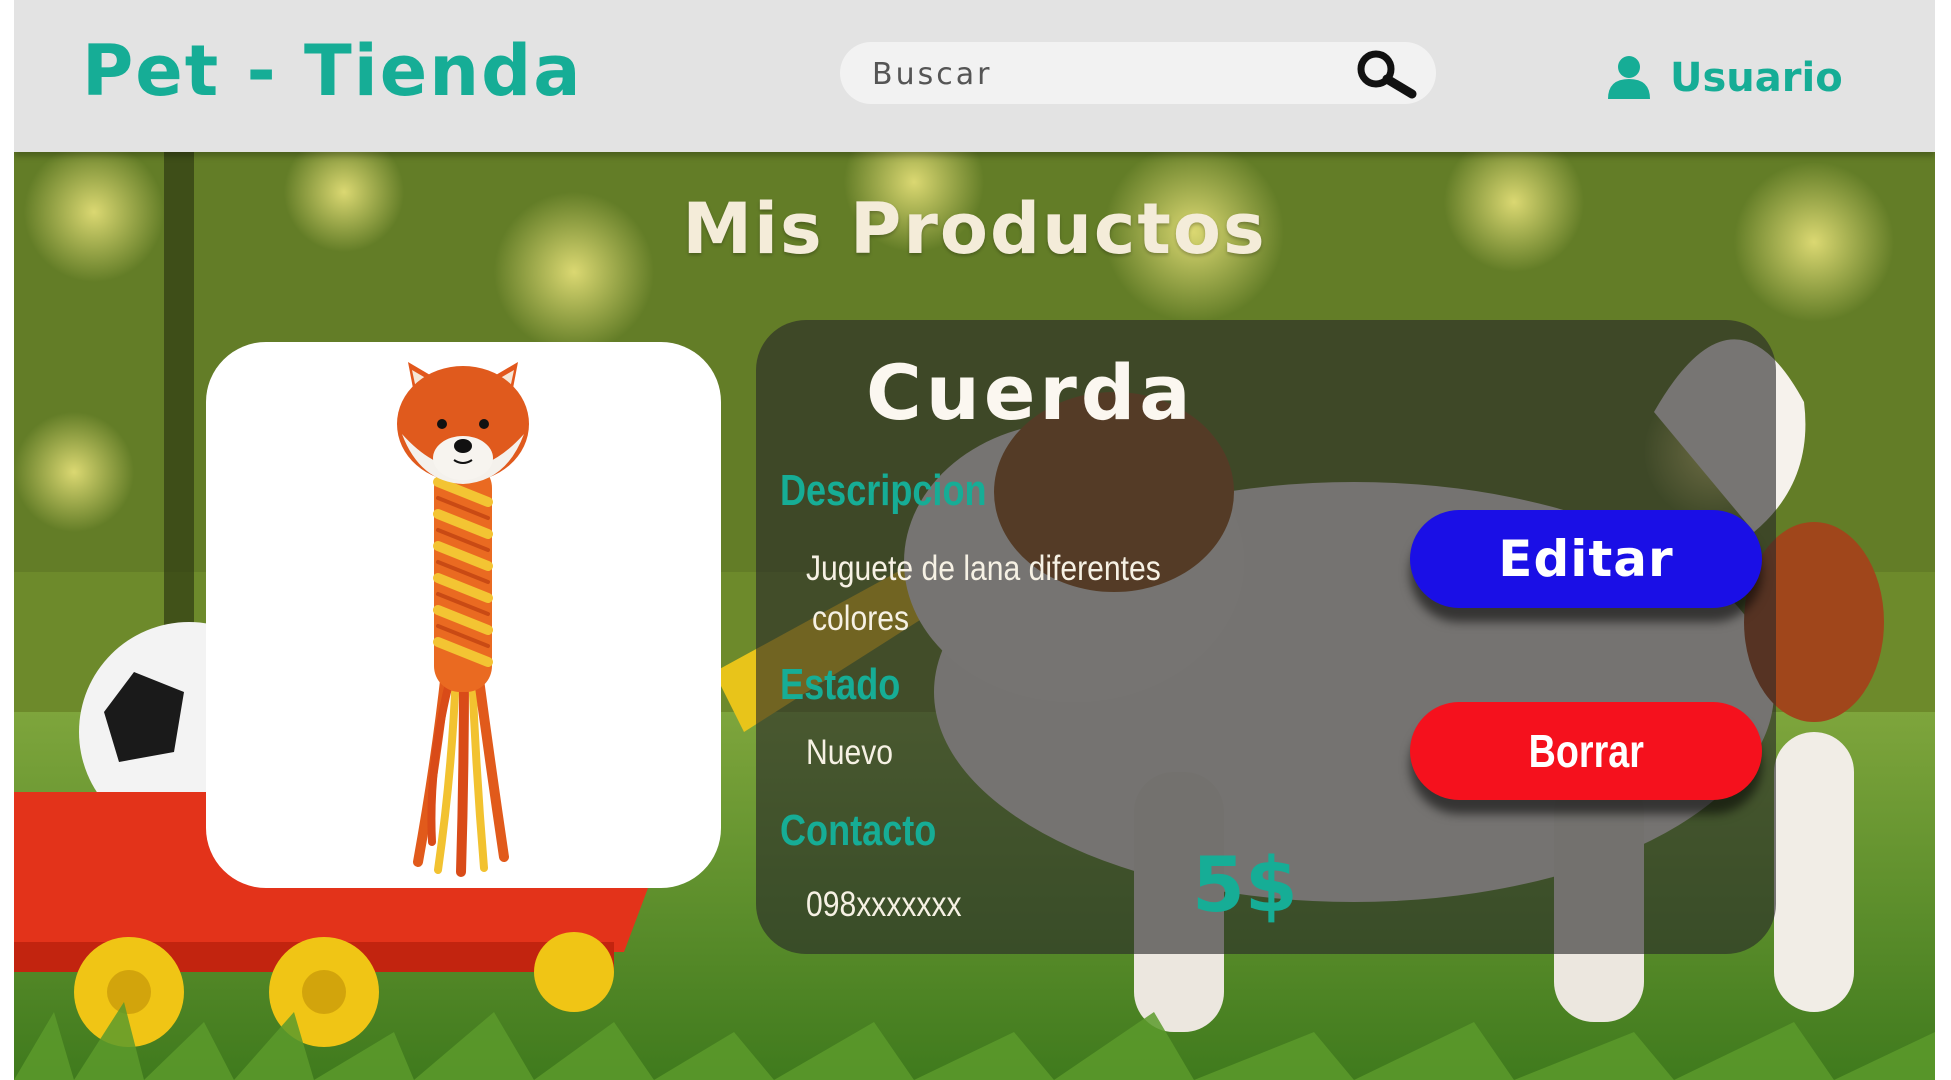  What do you see at coordinates (332, 71) in the screenshot?
I see `logo: Pet - Tienda` at bounding box center [332, 71].